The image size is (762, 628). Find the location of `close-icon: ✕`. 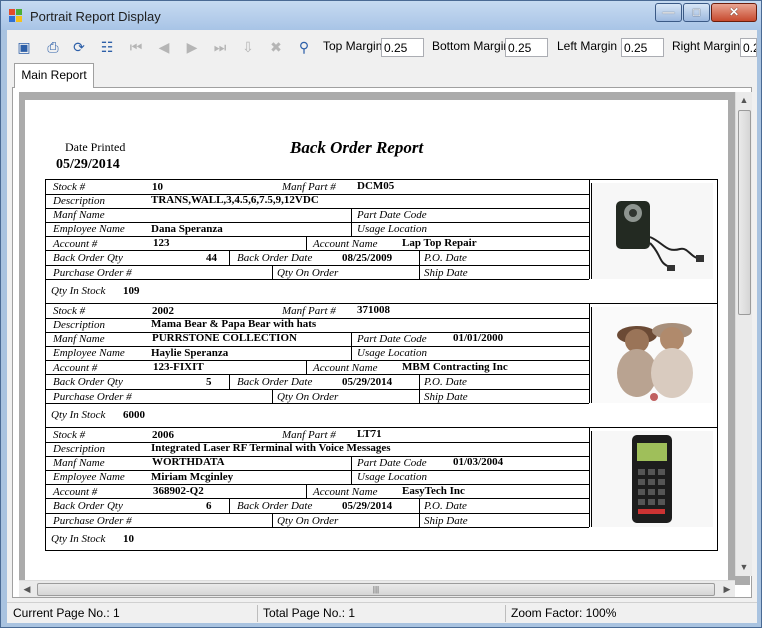

close-icon: ✕ is located at coordinates (734, 12).